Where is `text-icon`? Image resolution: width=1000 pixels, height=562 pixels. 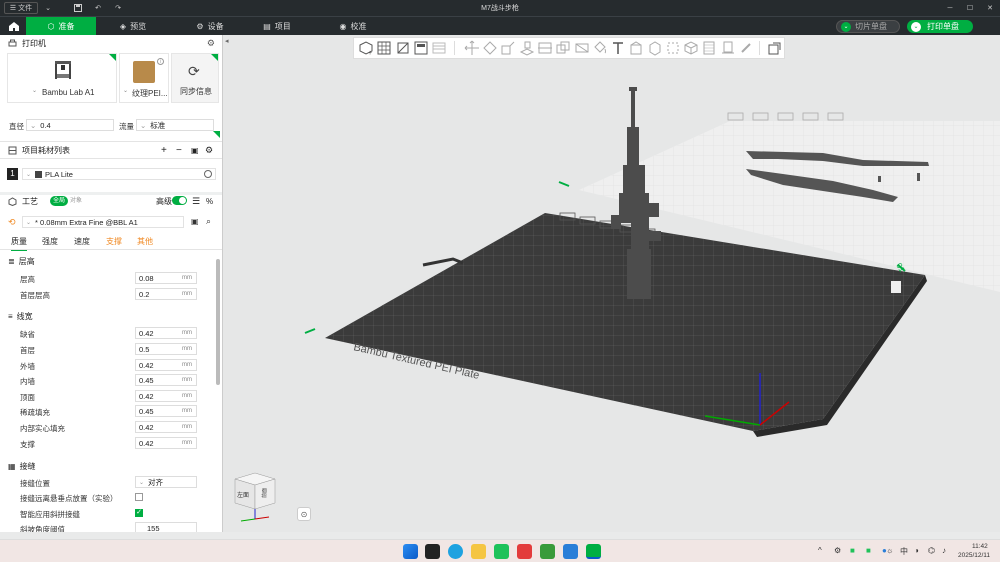 text-icon is located at coordinates (618, 48).